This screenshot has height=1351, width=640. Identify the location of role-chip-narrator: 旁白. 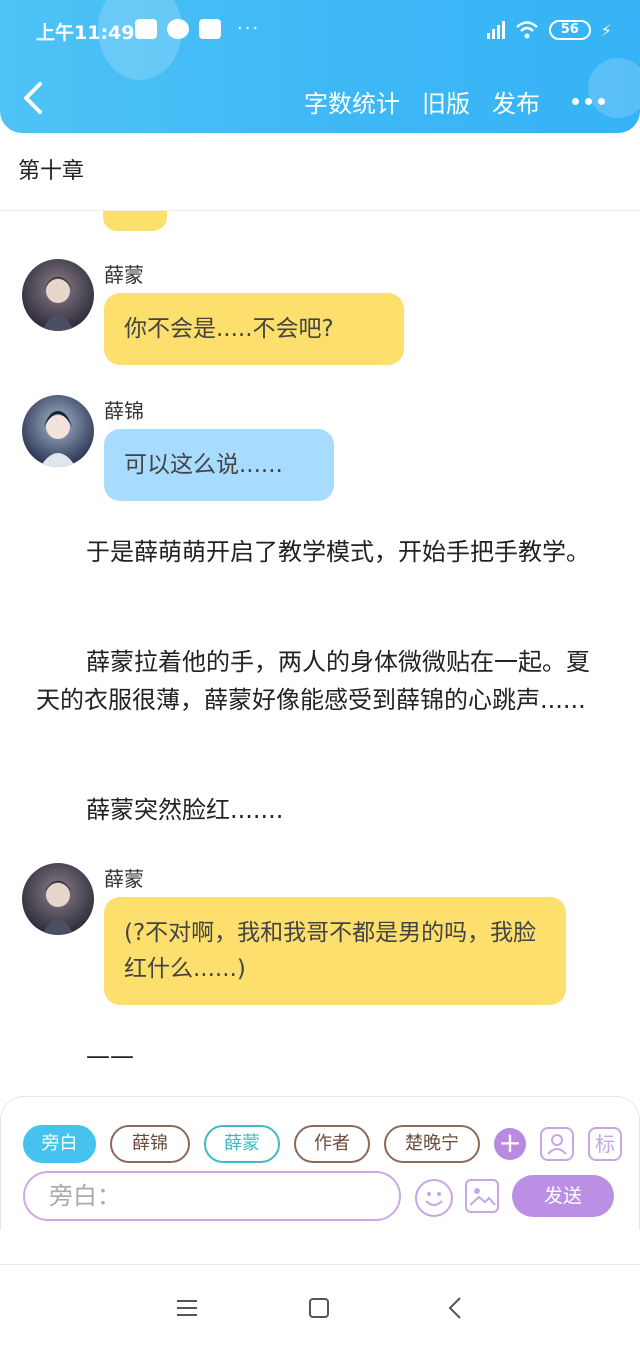
(59, 1144).